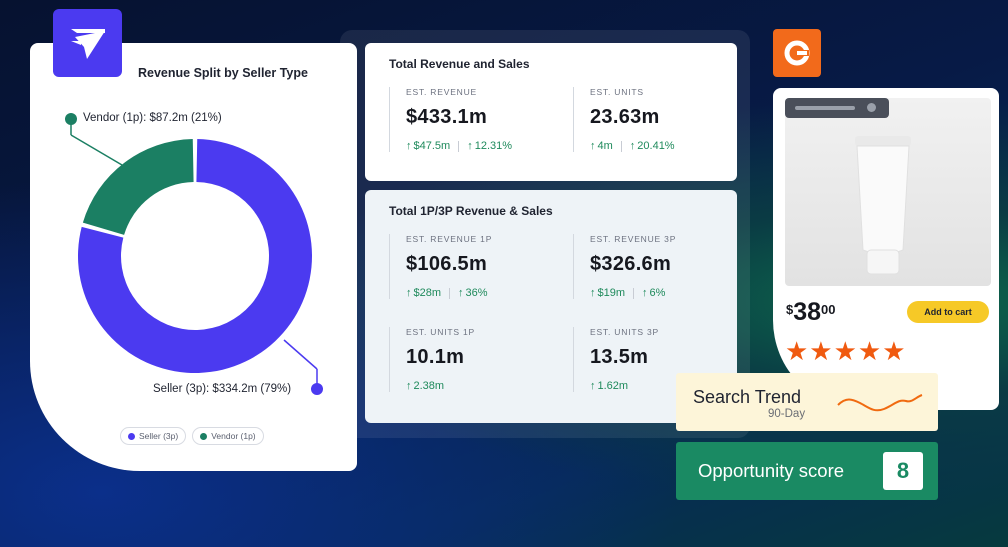 The width and height of the screenshot is (1008, 547). I want to click on metric-label: EST. REVENUE, so click(442, 92).